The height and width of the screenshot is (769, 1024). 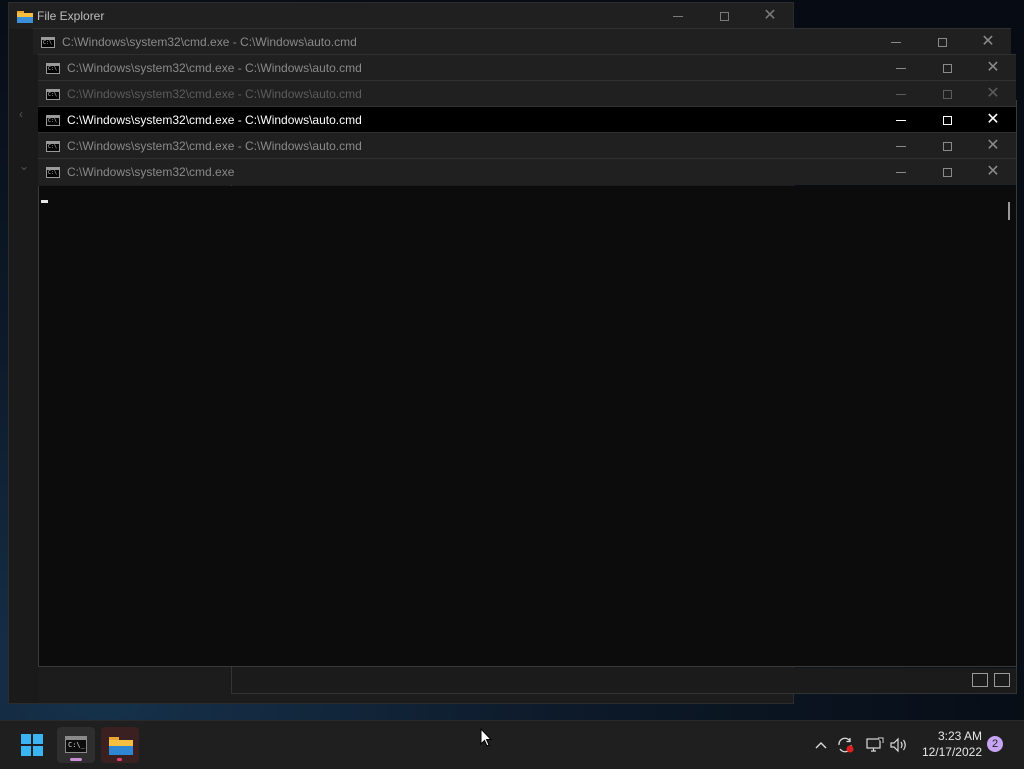 I want to click on explorer-title: File Explorer, so click(x=71, y=16).